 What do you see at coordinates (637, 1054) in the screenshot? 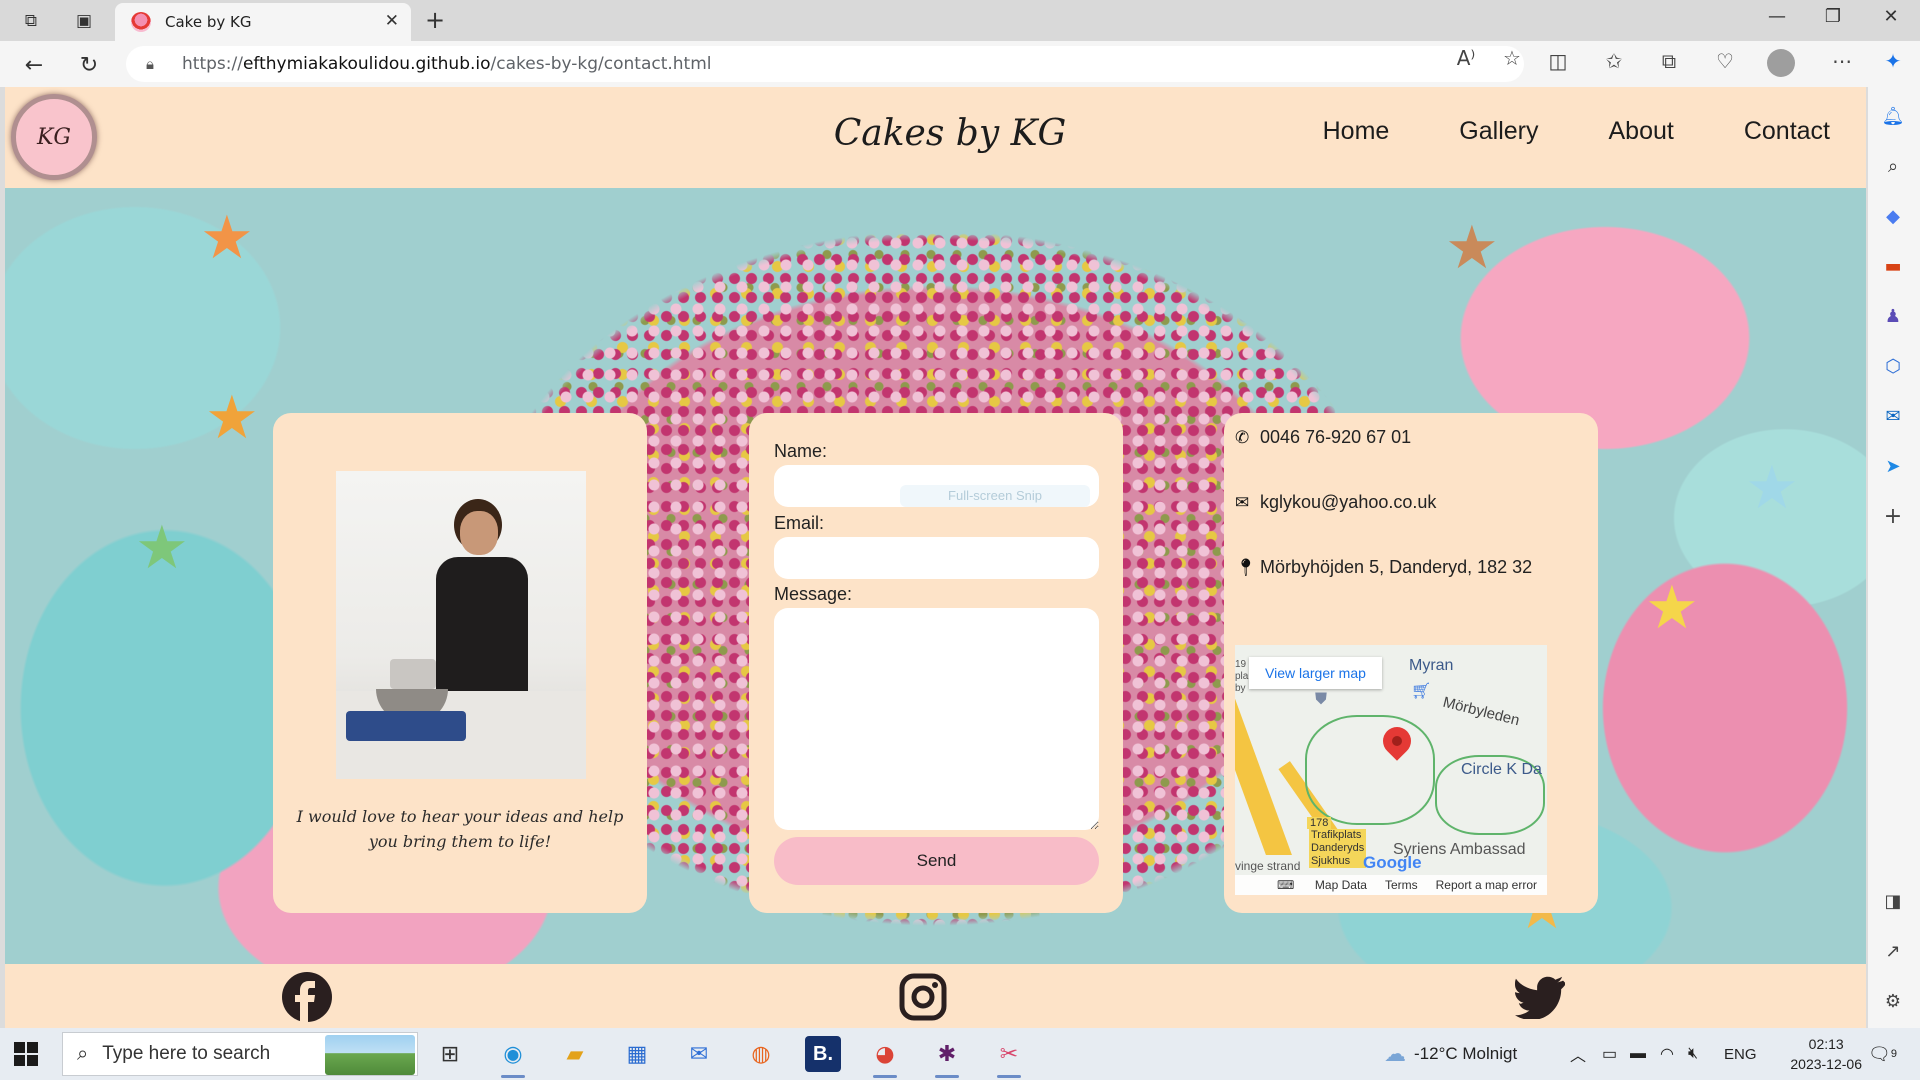
I see `store-icon: ▦` at bounding box center [637, 1054].